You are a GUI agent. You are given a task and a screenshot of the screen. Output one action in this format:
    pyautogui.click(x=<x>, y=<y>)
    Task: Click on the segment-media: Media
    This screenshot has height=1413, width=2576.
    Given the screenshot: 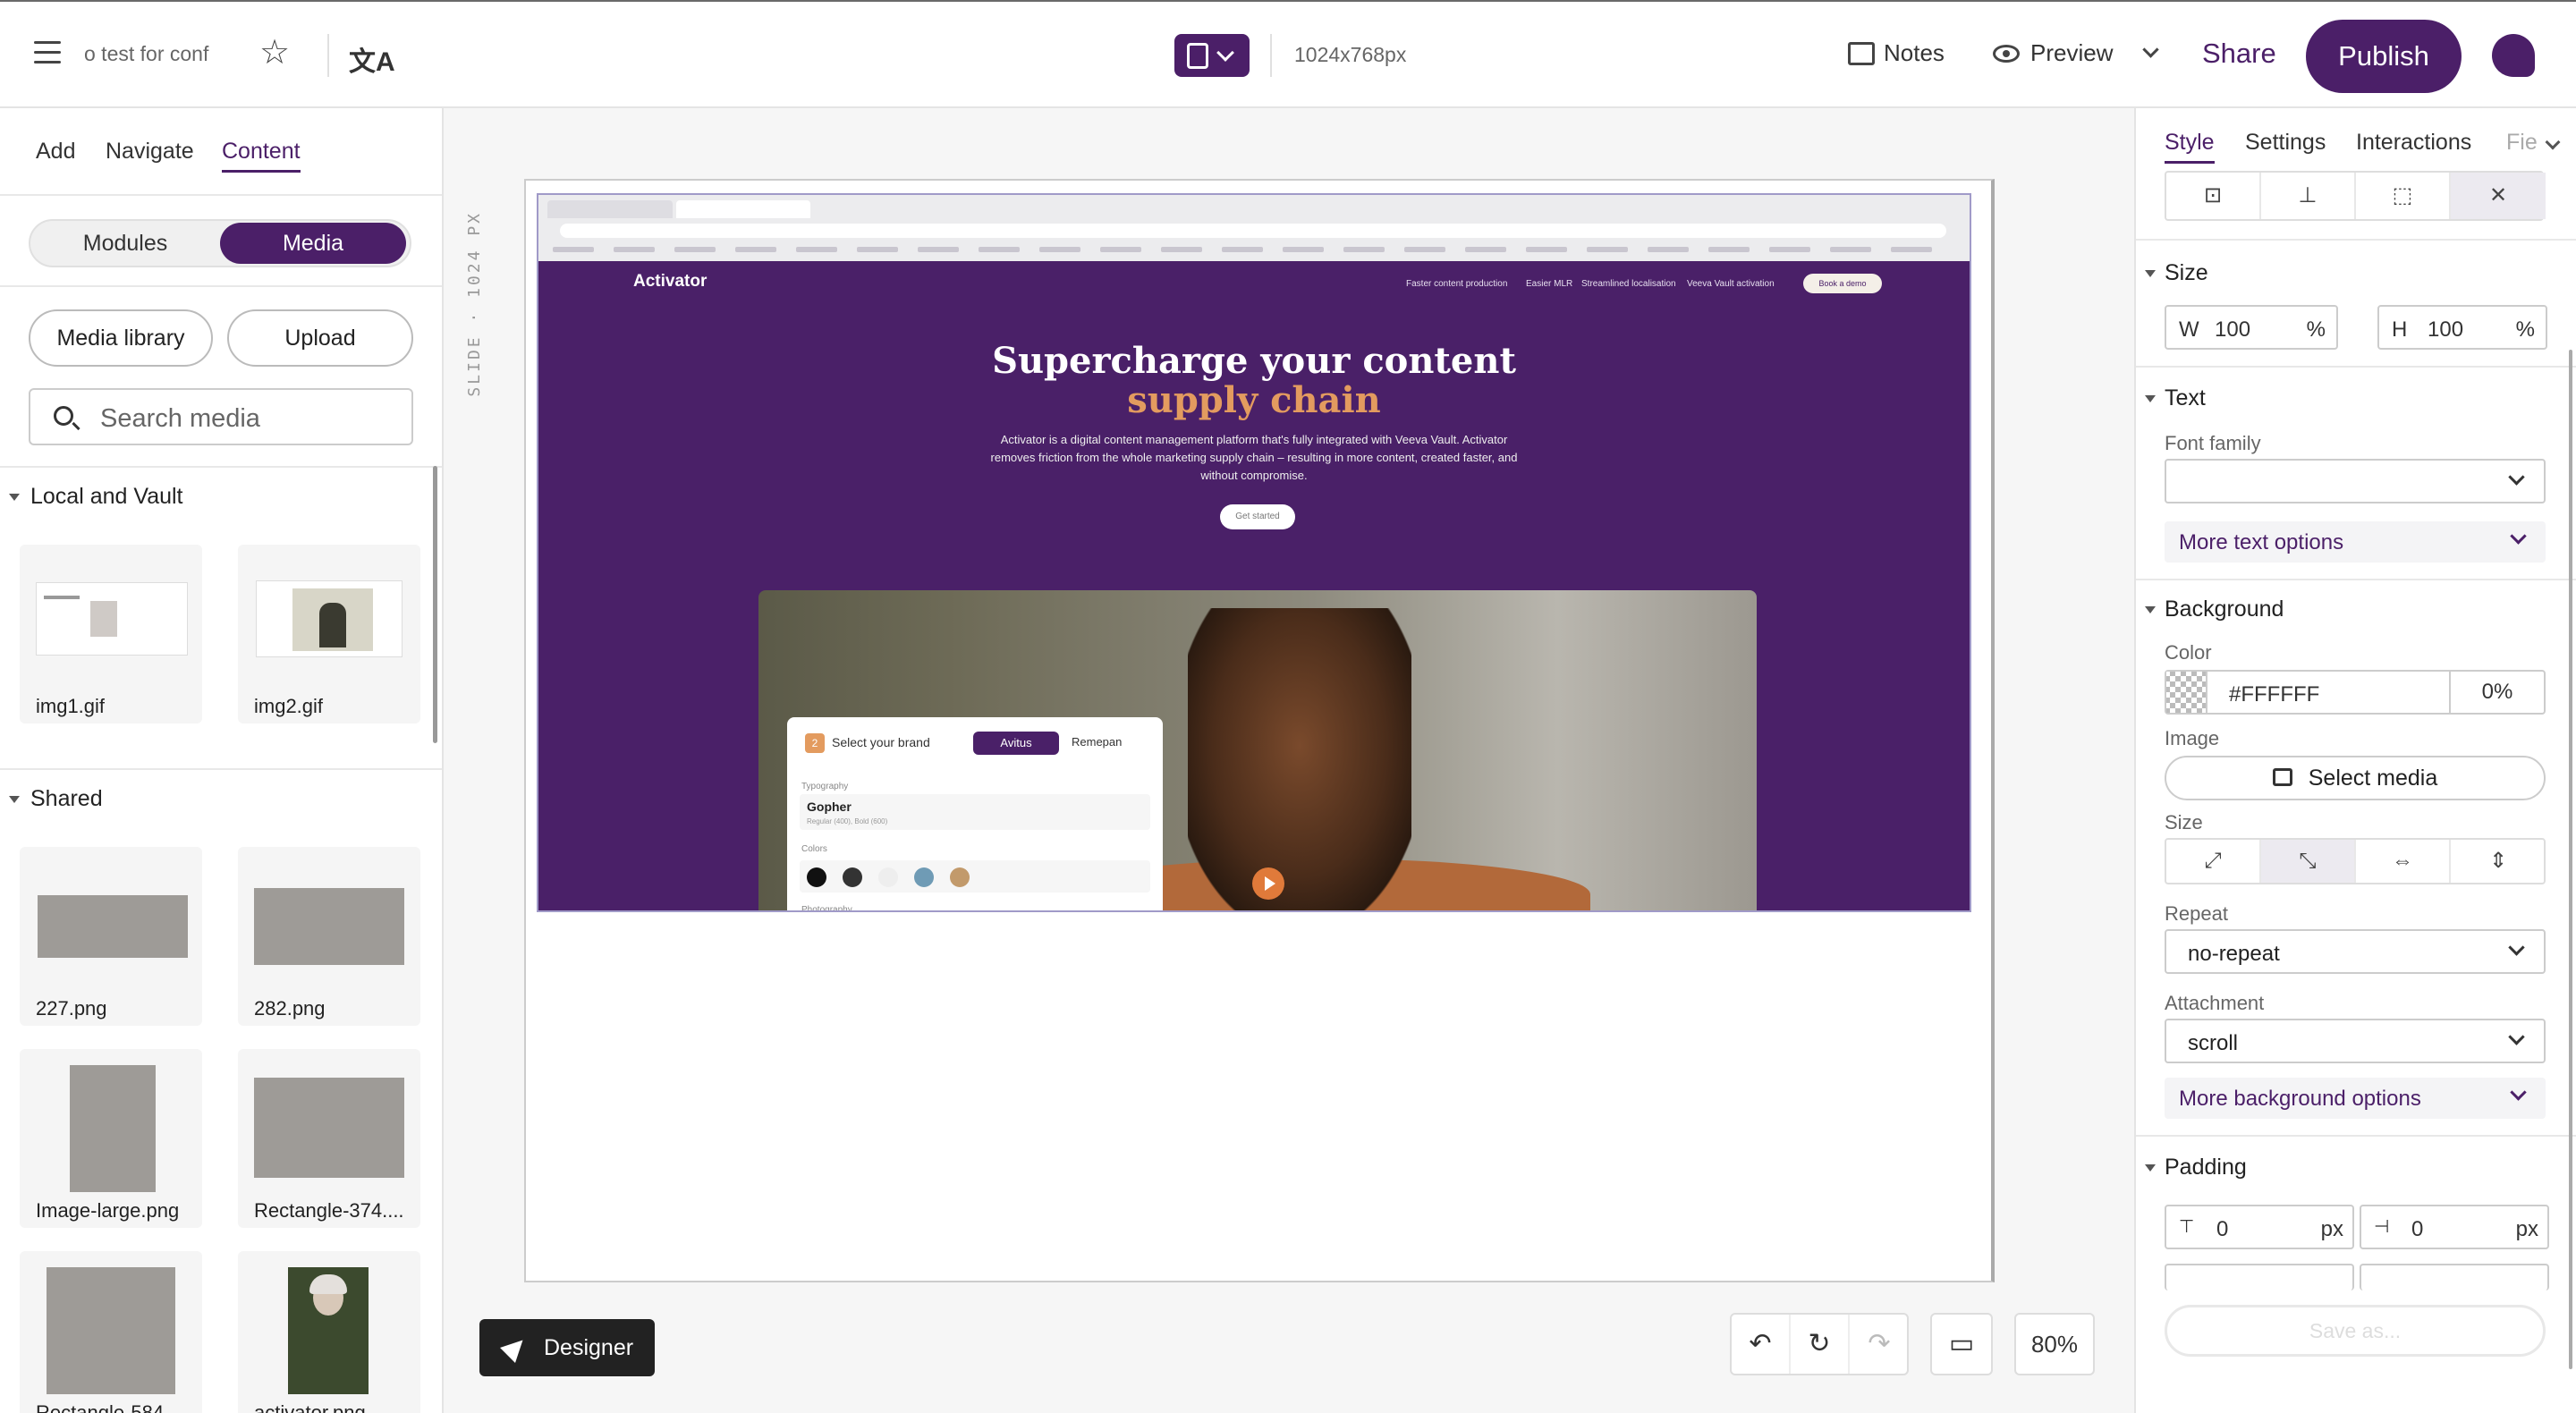 What is the action you would take?
    pyautogui.click(x=313, y=243)
    